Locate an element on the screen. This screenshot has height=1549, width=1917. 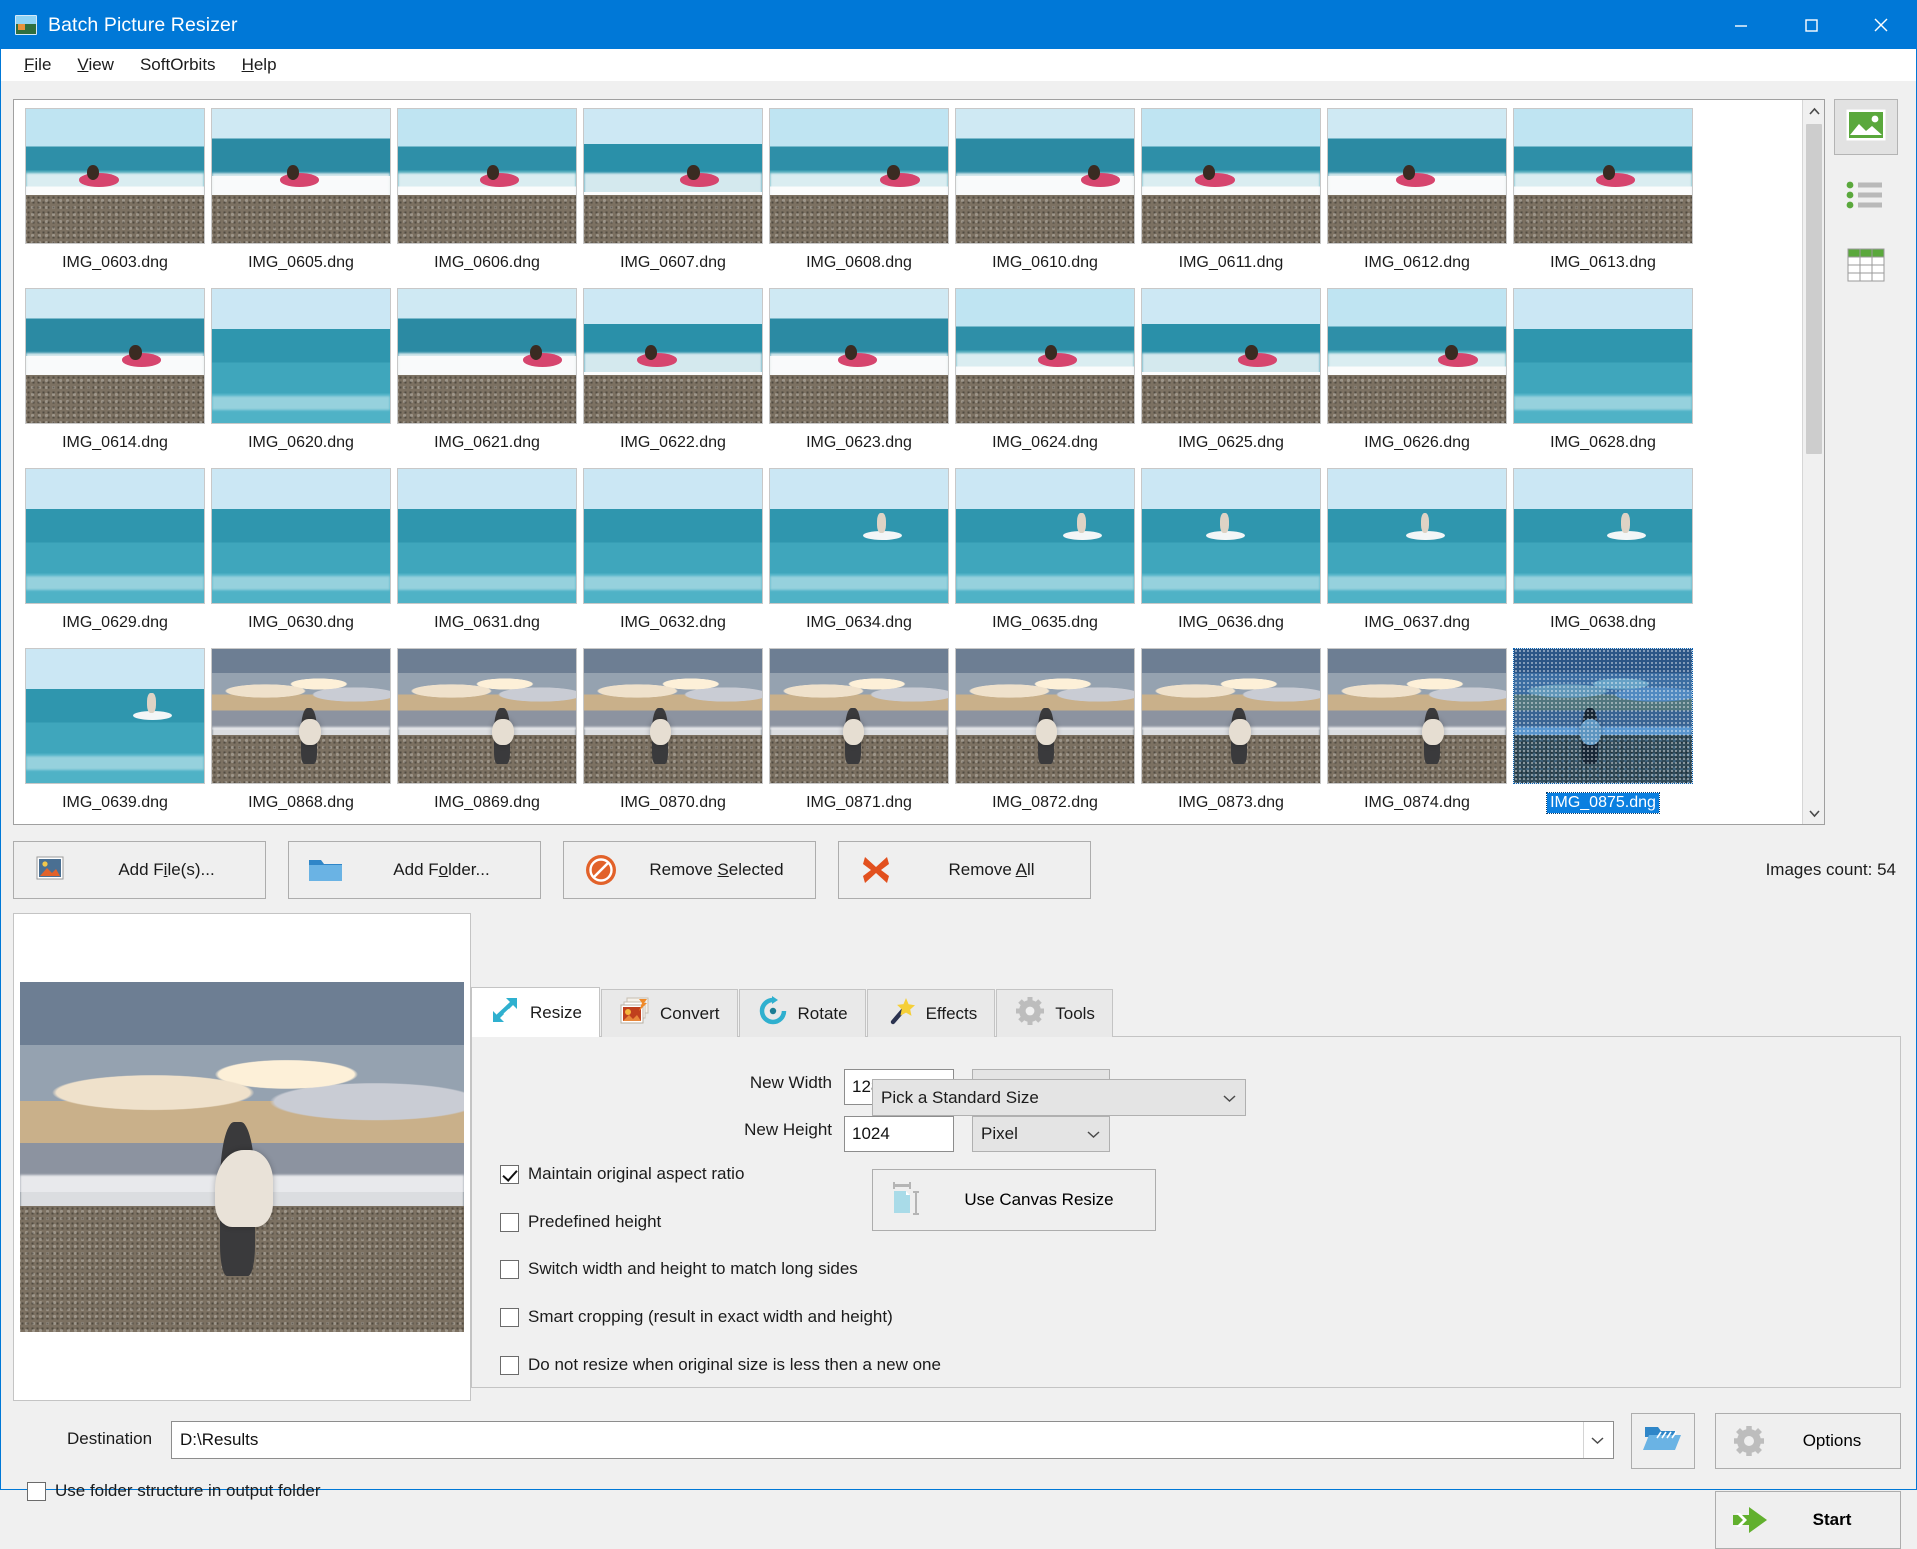
remove-selected-button: Remove Selected is located at coordinates (689, 870).